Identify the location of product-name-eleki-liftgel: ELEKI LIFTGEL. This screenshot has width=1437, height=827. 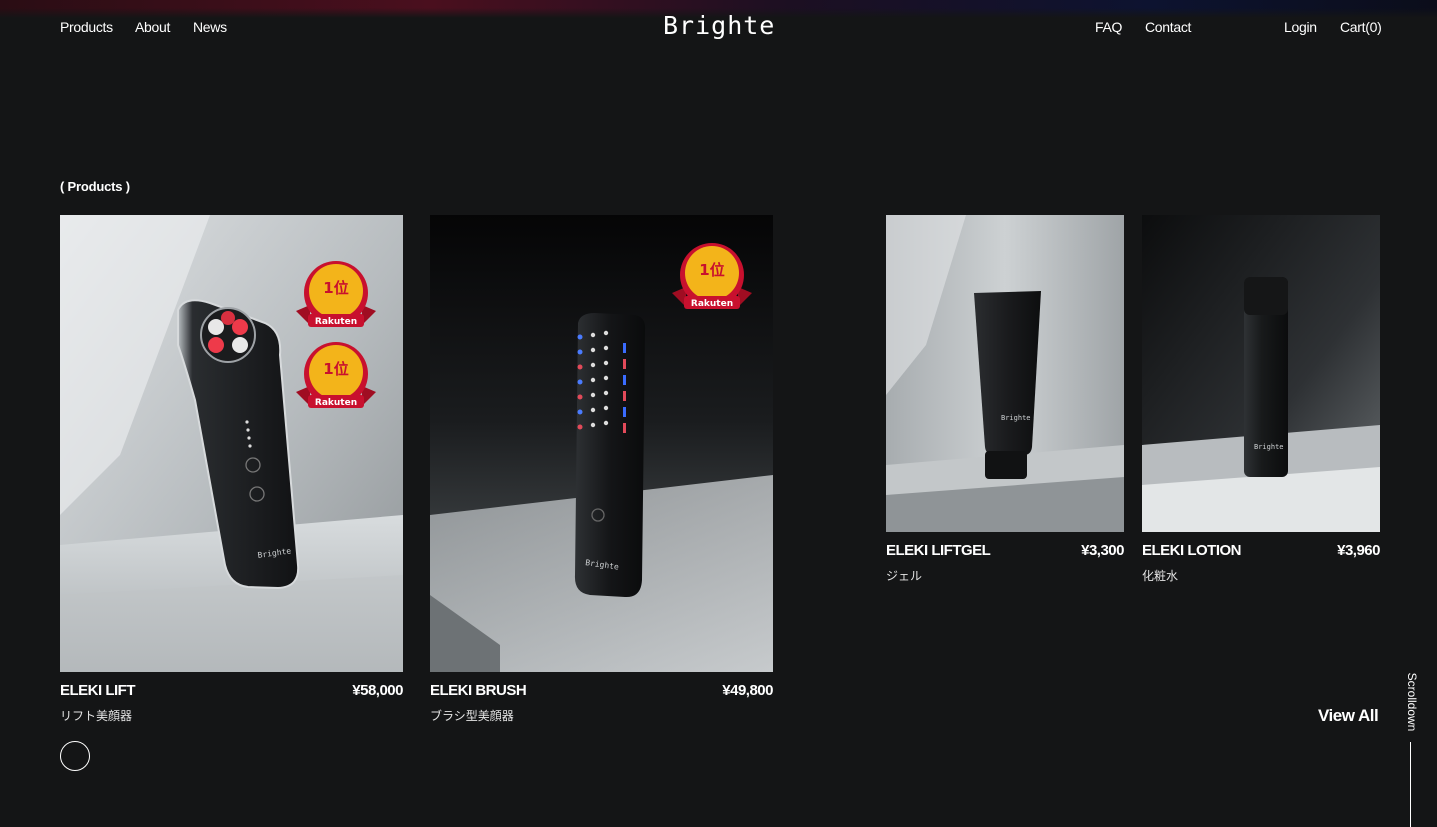
(938, 550).